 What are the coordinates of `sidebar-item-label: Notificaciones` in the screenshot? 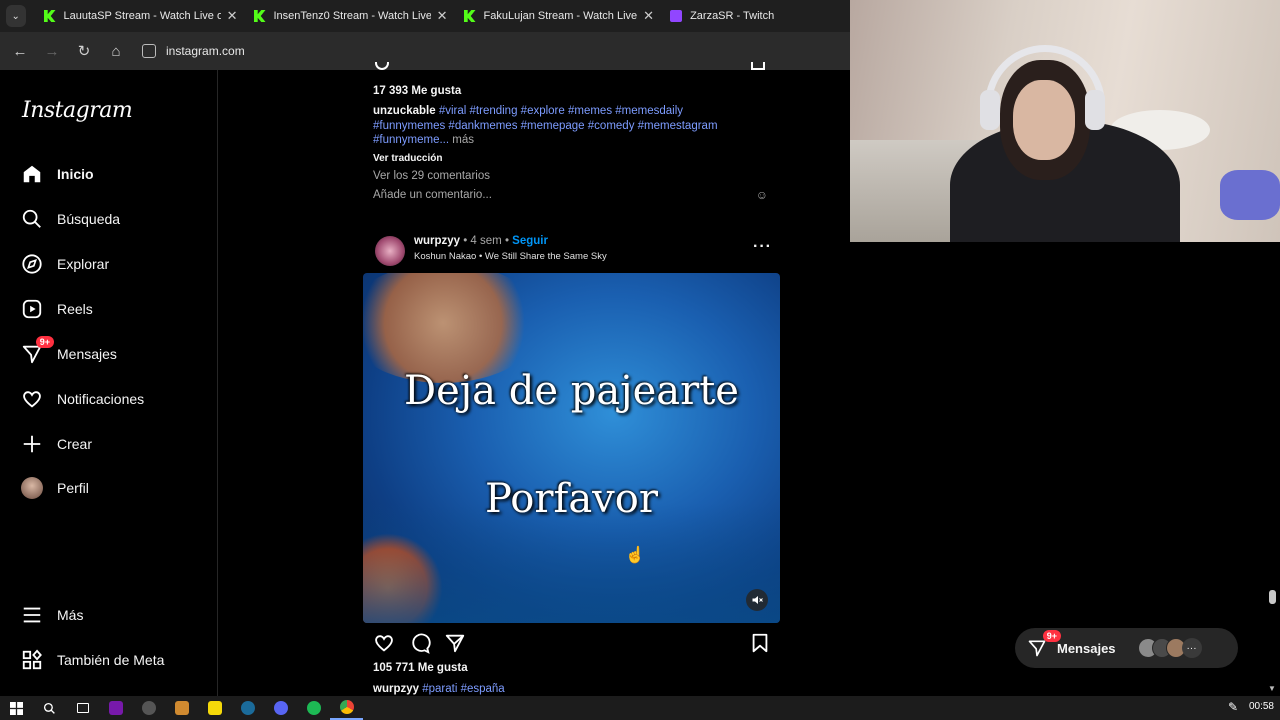 It's located at (101, 399).